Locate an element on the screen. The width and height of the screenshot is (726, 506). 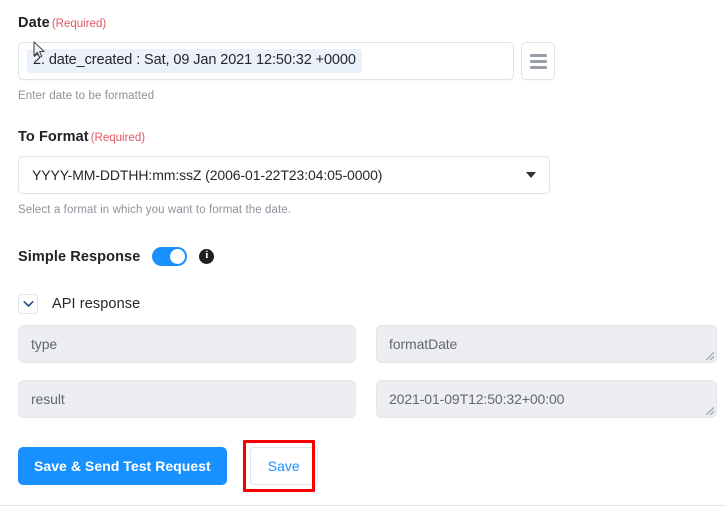
date-field-menu-button is located at coordinates (538, 61).